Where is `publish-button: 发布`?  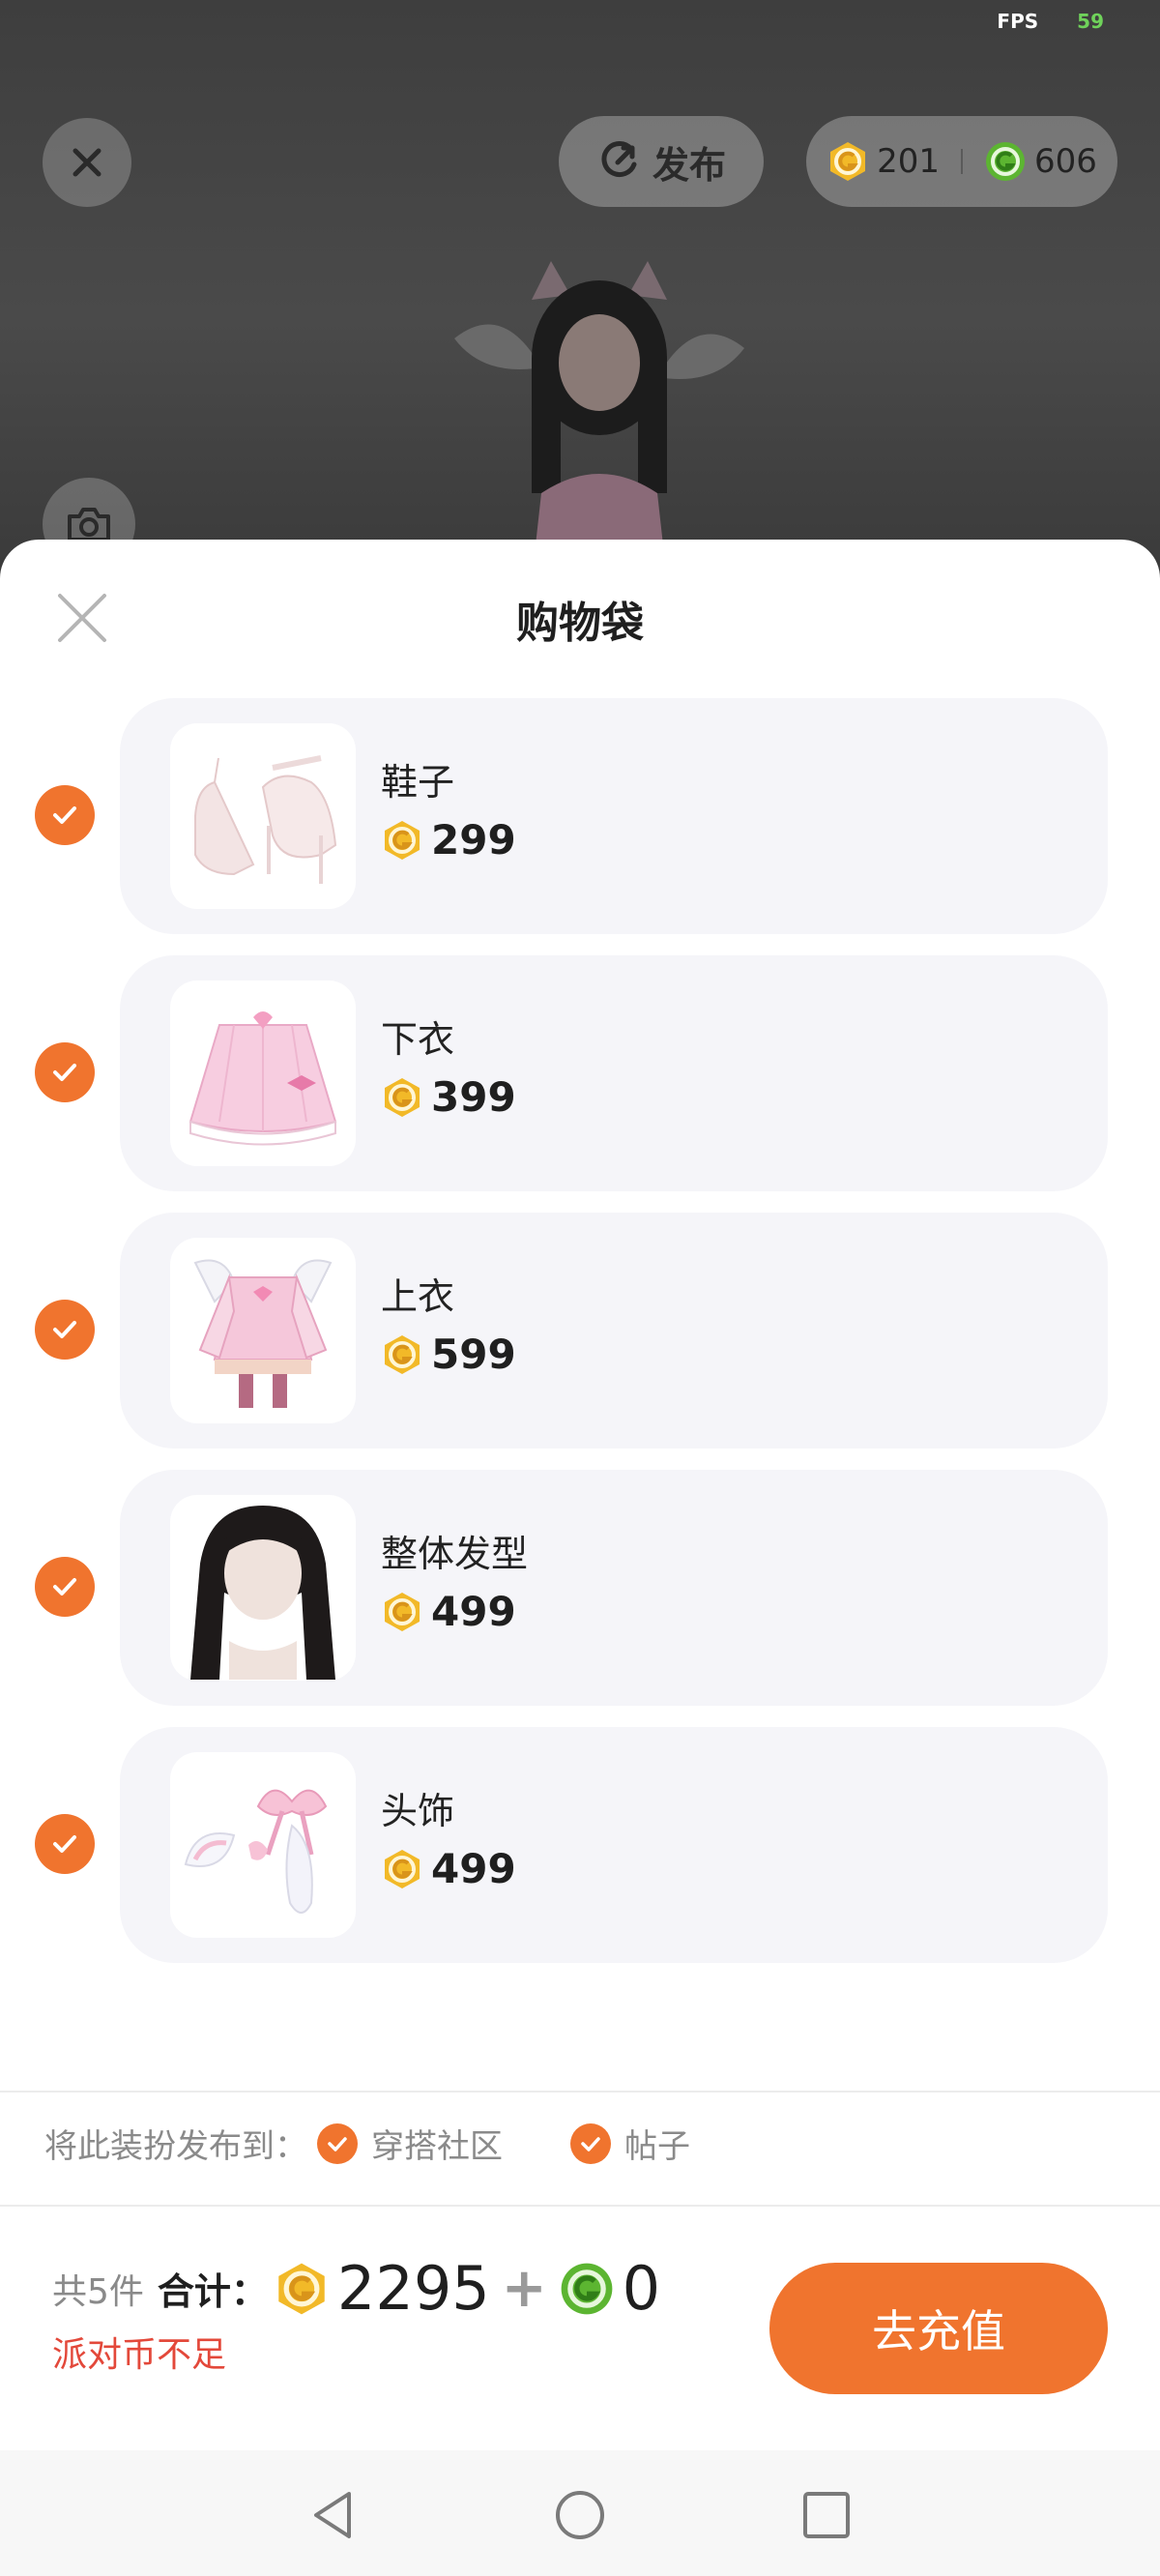 publish-button: 发布 is located at coordinates (662, 161).